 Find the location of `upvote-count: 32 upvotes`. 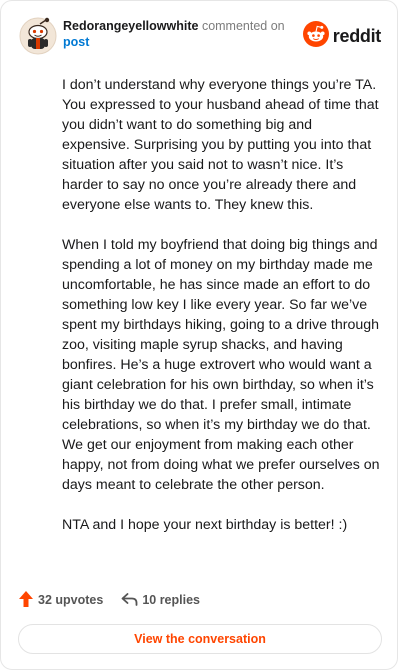

upvote-count: 32 upvotes is located at coordinates (71, 600).